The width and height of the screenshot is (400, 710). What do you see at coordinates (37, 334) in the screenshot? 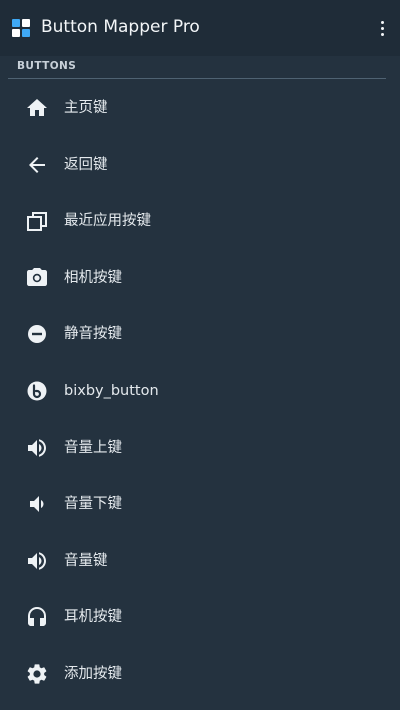
I see `mute-icon` at bounding box center [37, 334].